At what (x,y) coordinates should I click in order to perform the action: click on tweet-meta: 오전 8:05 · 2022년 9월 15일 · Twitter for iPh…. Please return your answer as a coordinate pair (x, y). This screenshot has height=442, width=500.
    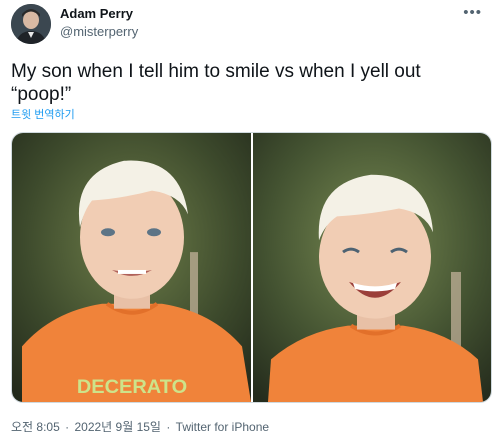
    Looking at the image, I should click on (141, 426).